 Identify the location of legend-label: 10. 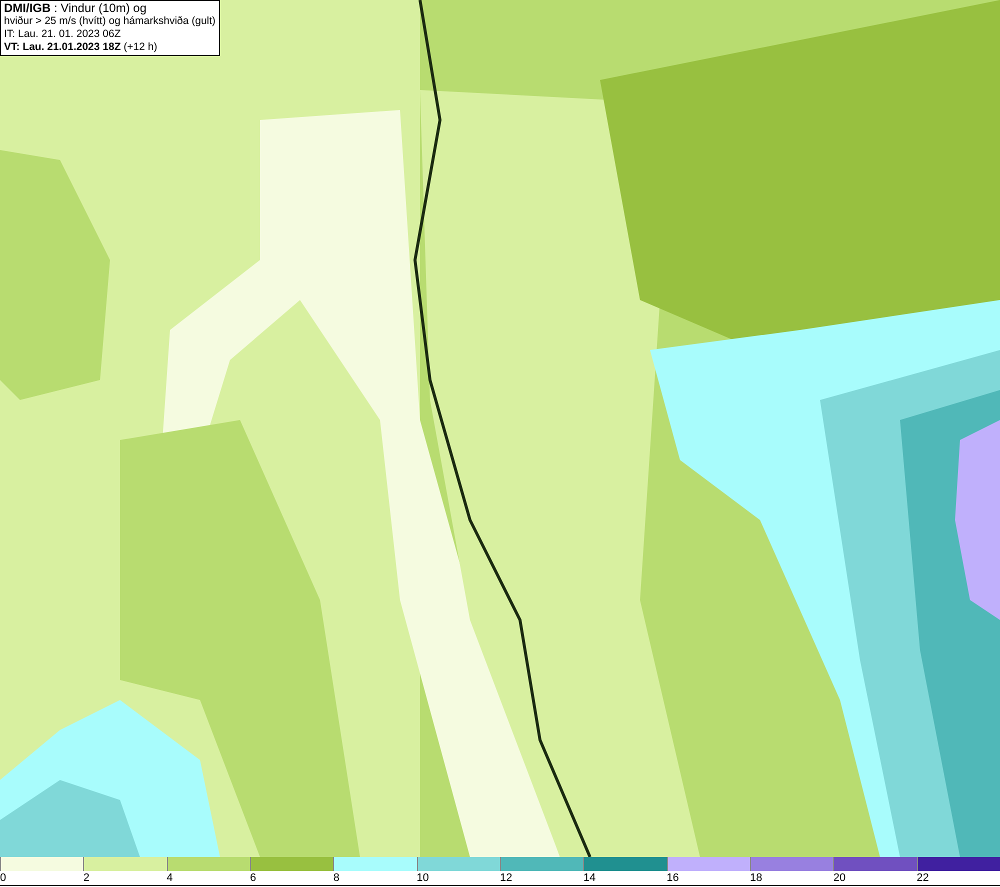
(422, 878).